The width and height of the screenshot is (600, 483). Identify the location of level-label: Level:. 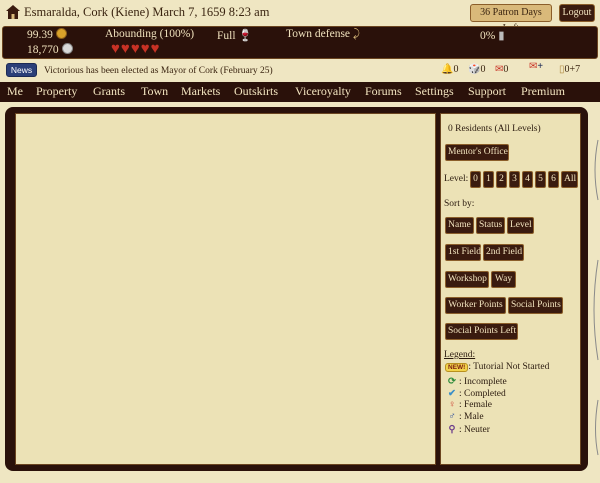
(456, 179).